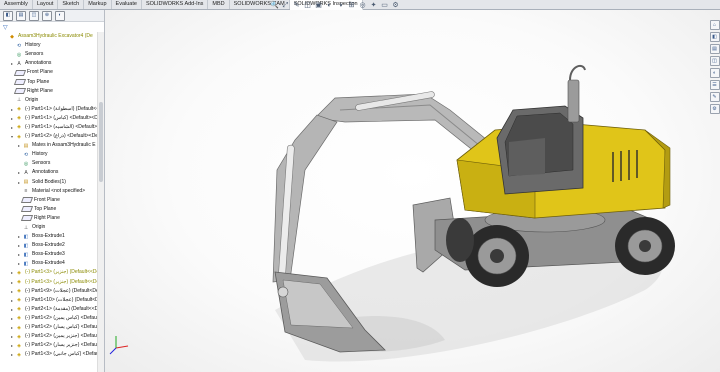  Describe the element at coordinates (52, 245) in the screenshot. I see `tree-node: ▸ ◧ Boss-Extrude2` at that location.